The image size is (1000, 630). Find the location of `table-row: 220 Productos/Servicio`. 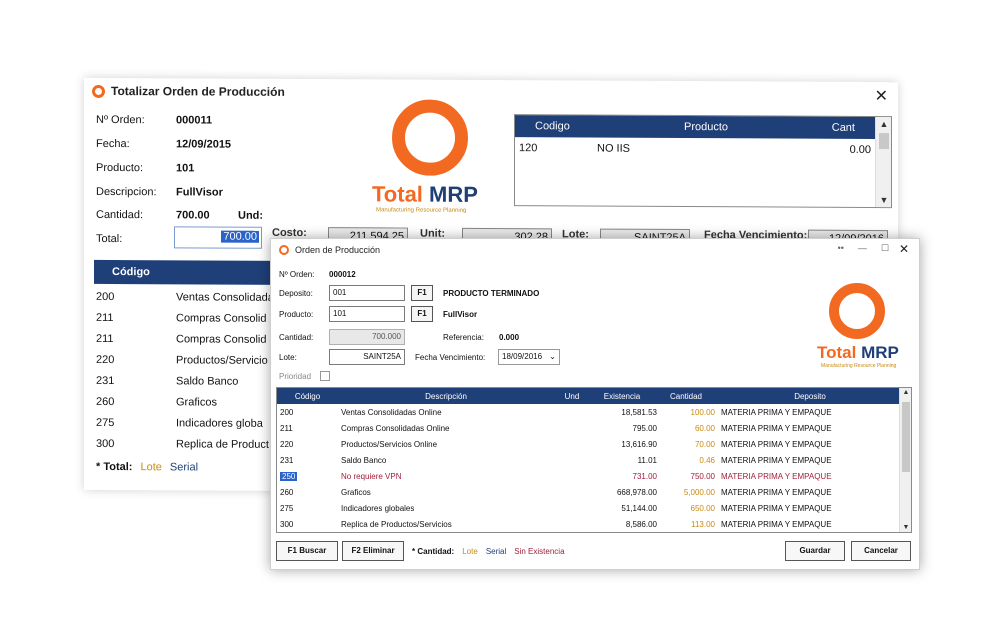

table-row: 220 Productos/Servicio is located at coordinates (194, 360).